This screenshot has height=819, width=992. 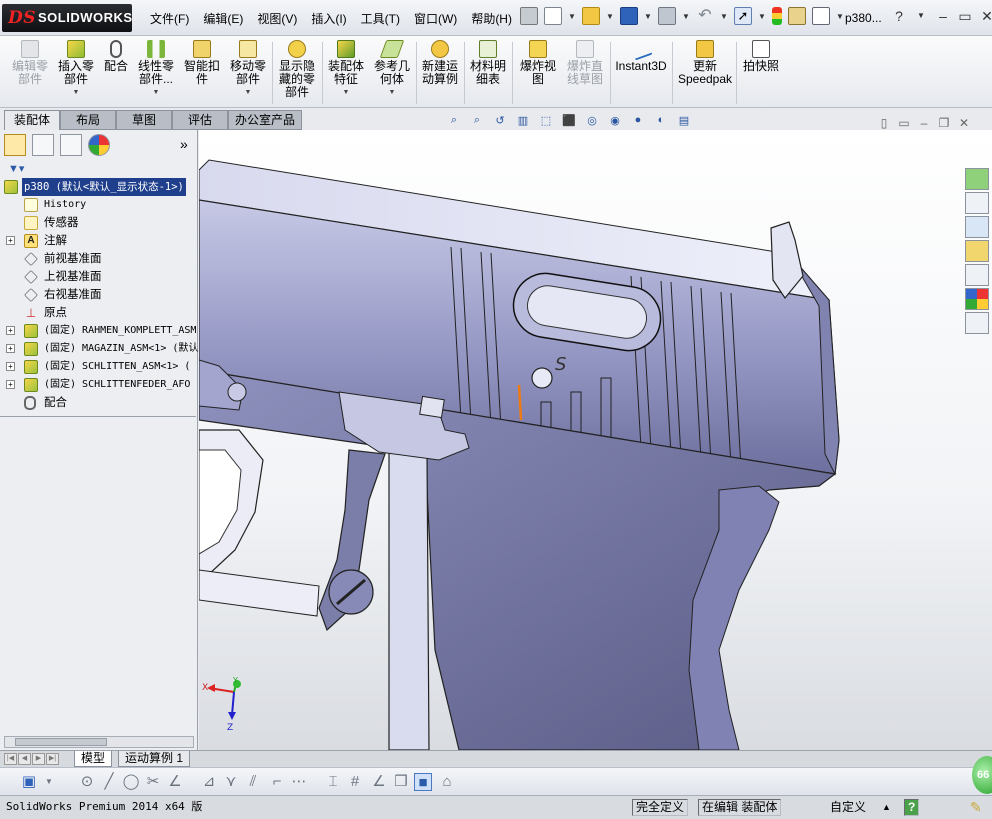 What do you see at coordinates (921, 16) in the screenshot?
I see `help-dropdown-icon: ▼` at bounding box center [921, 16].